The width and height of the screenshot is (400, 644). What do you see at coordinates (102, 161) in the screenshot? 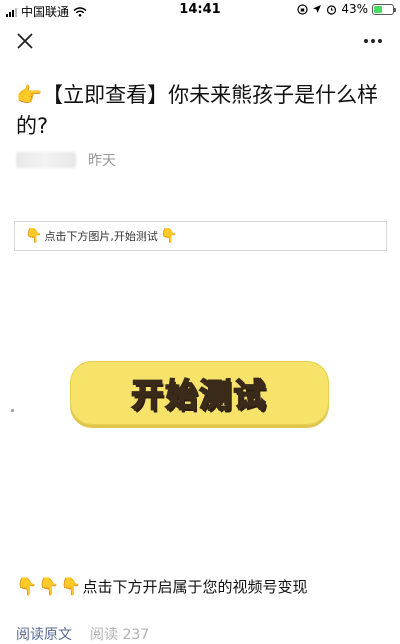
I see `publish-date: 昨天` at bounding box center [102, 161].